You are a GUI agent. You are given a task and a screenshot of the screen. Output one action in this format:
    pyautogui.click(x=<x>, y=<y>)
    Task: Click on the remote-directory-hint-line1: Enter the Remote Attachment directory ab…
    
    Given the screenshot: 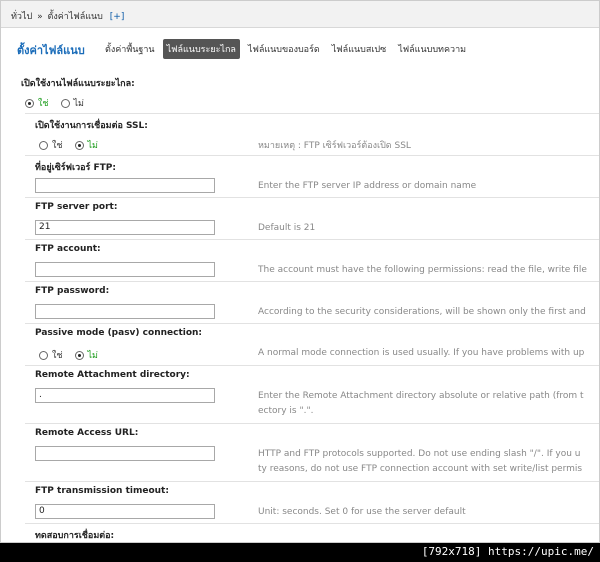 What is the action you would take?
    pyautogui.click(x=421, y=396)
    